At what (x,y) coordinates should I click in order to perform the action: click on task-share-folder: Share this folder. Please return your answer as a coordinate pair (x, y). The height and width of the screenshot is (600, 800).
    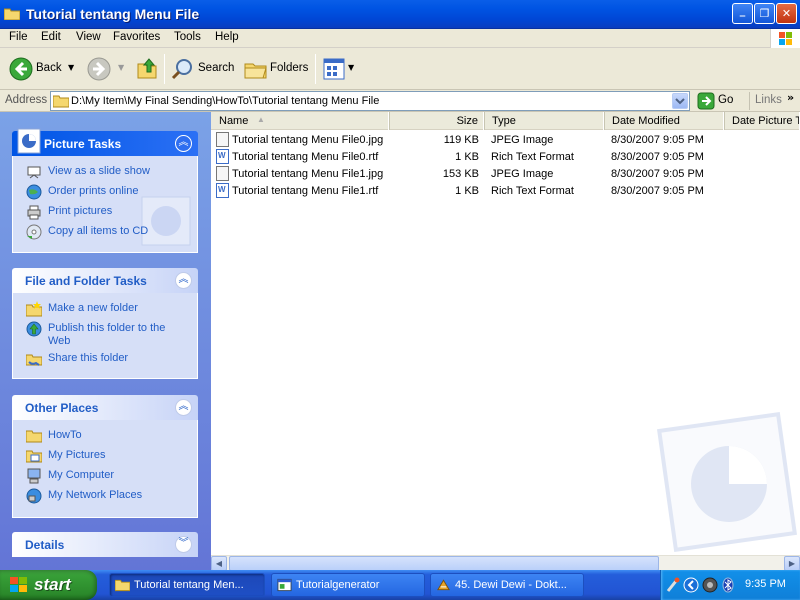
    Looking at the image, I should click on (110, 359).